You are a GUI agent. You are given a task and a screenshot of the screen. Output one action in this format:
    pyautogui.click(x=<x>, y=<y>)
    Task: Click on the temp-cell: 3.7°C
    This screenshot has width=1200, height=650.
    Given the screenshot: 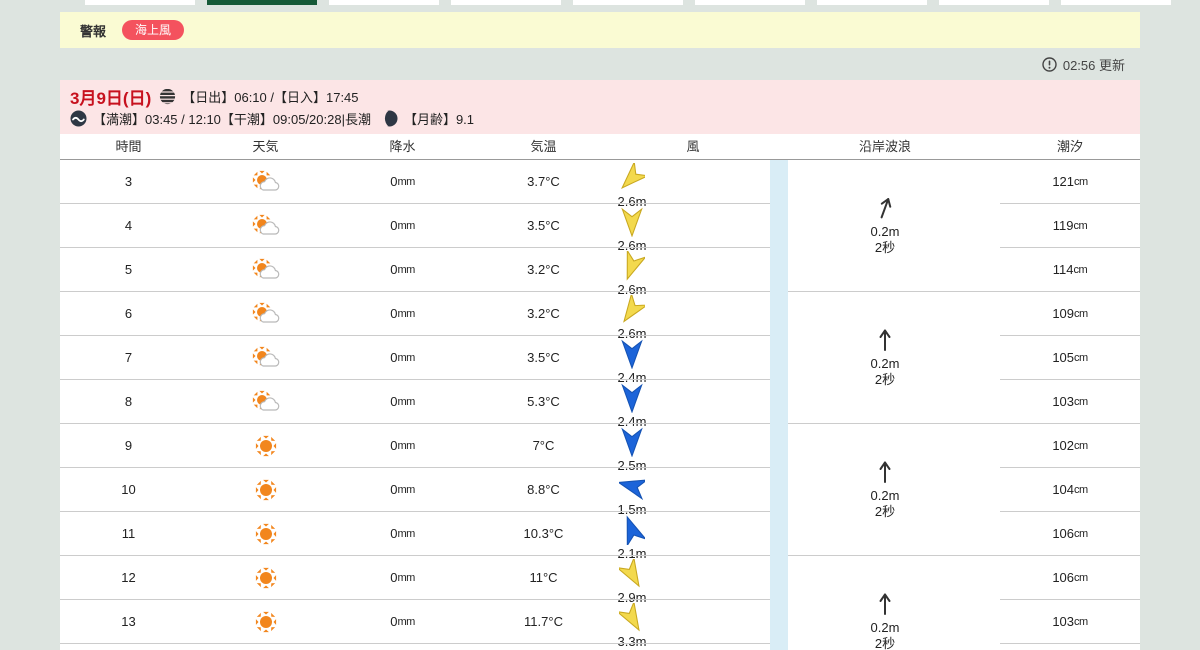 What is the action you would take?
    pyautogui.click(x=543, y=181)
    